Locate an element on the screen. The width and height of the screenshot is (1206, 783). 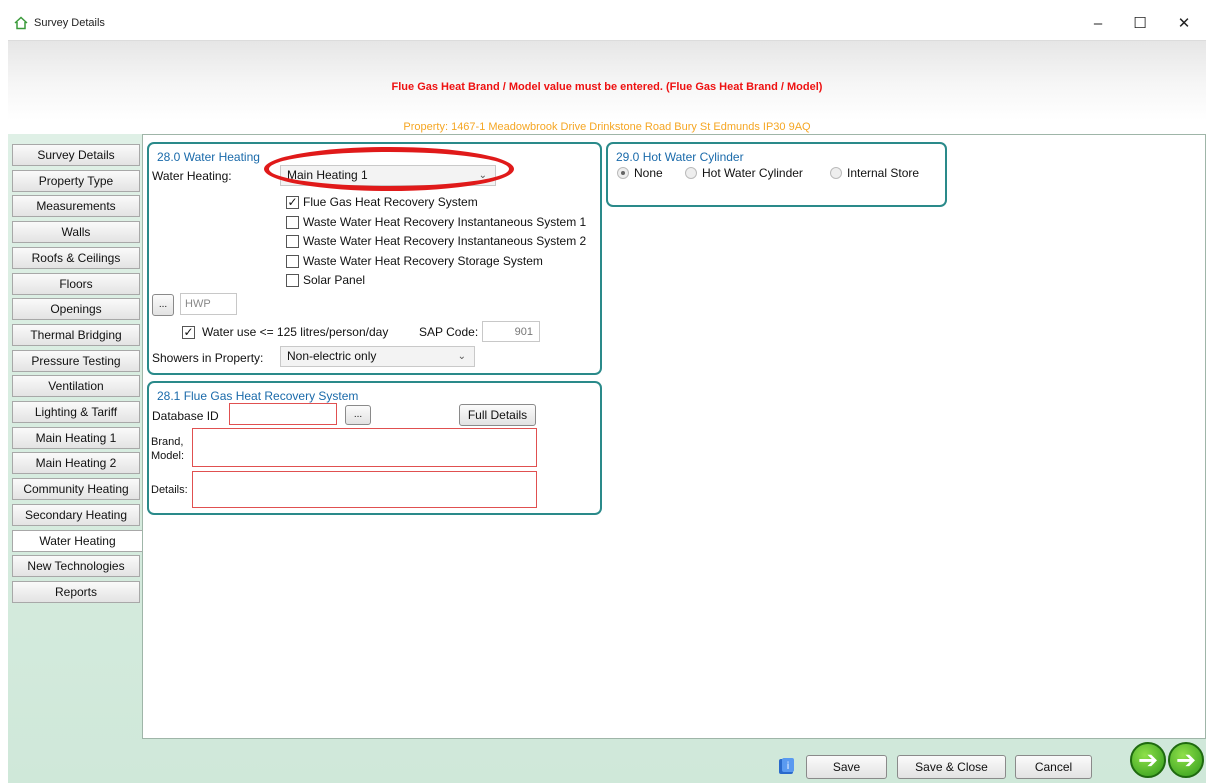
radio-none is located at coordinates (623, 173).